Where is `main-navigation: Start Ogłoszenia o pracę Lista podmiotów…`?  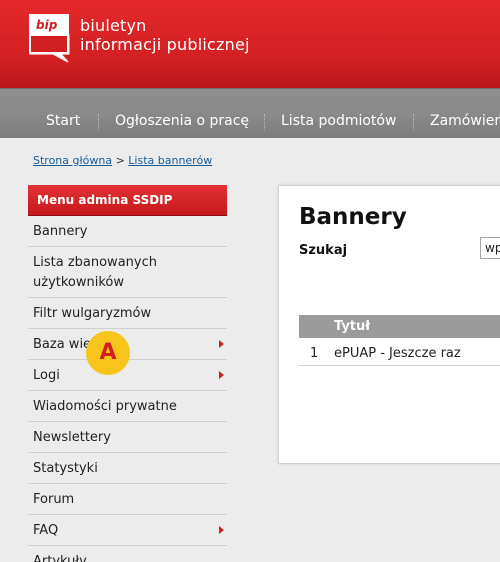
main-navigation: Start Ogłoszenia o pracę Lista podmiotów… is located at coordinates (250, 113).